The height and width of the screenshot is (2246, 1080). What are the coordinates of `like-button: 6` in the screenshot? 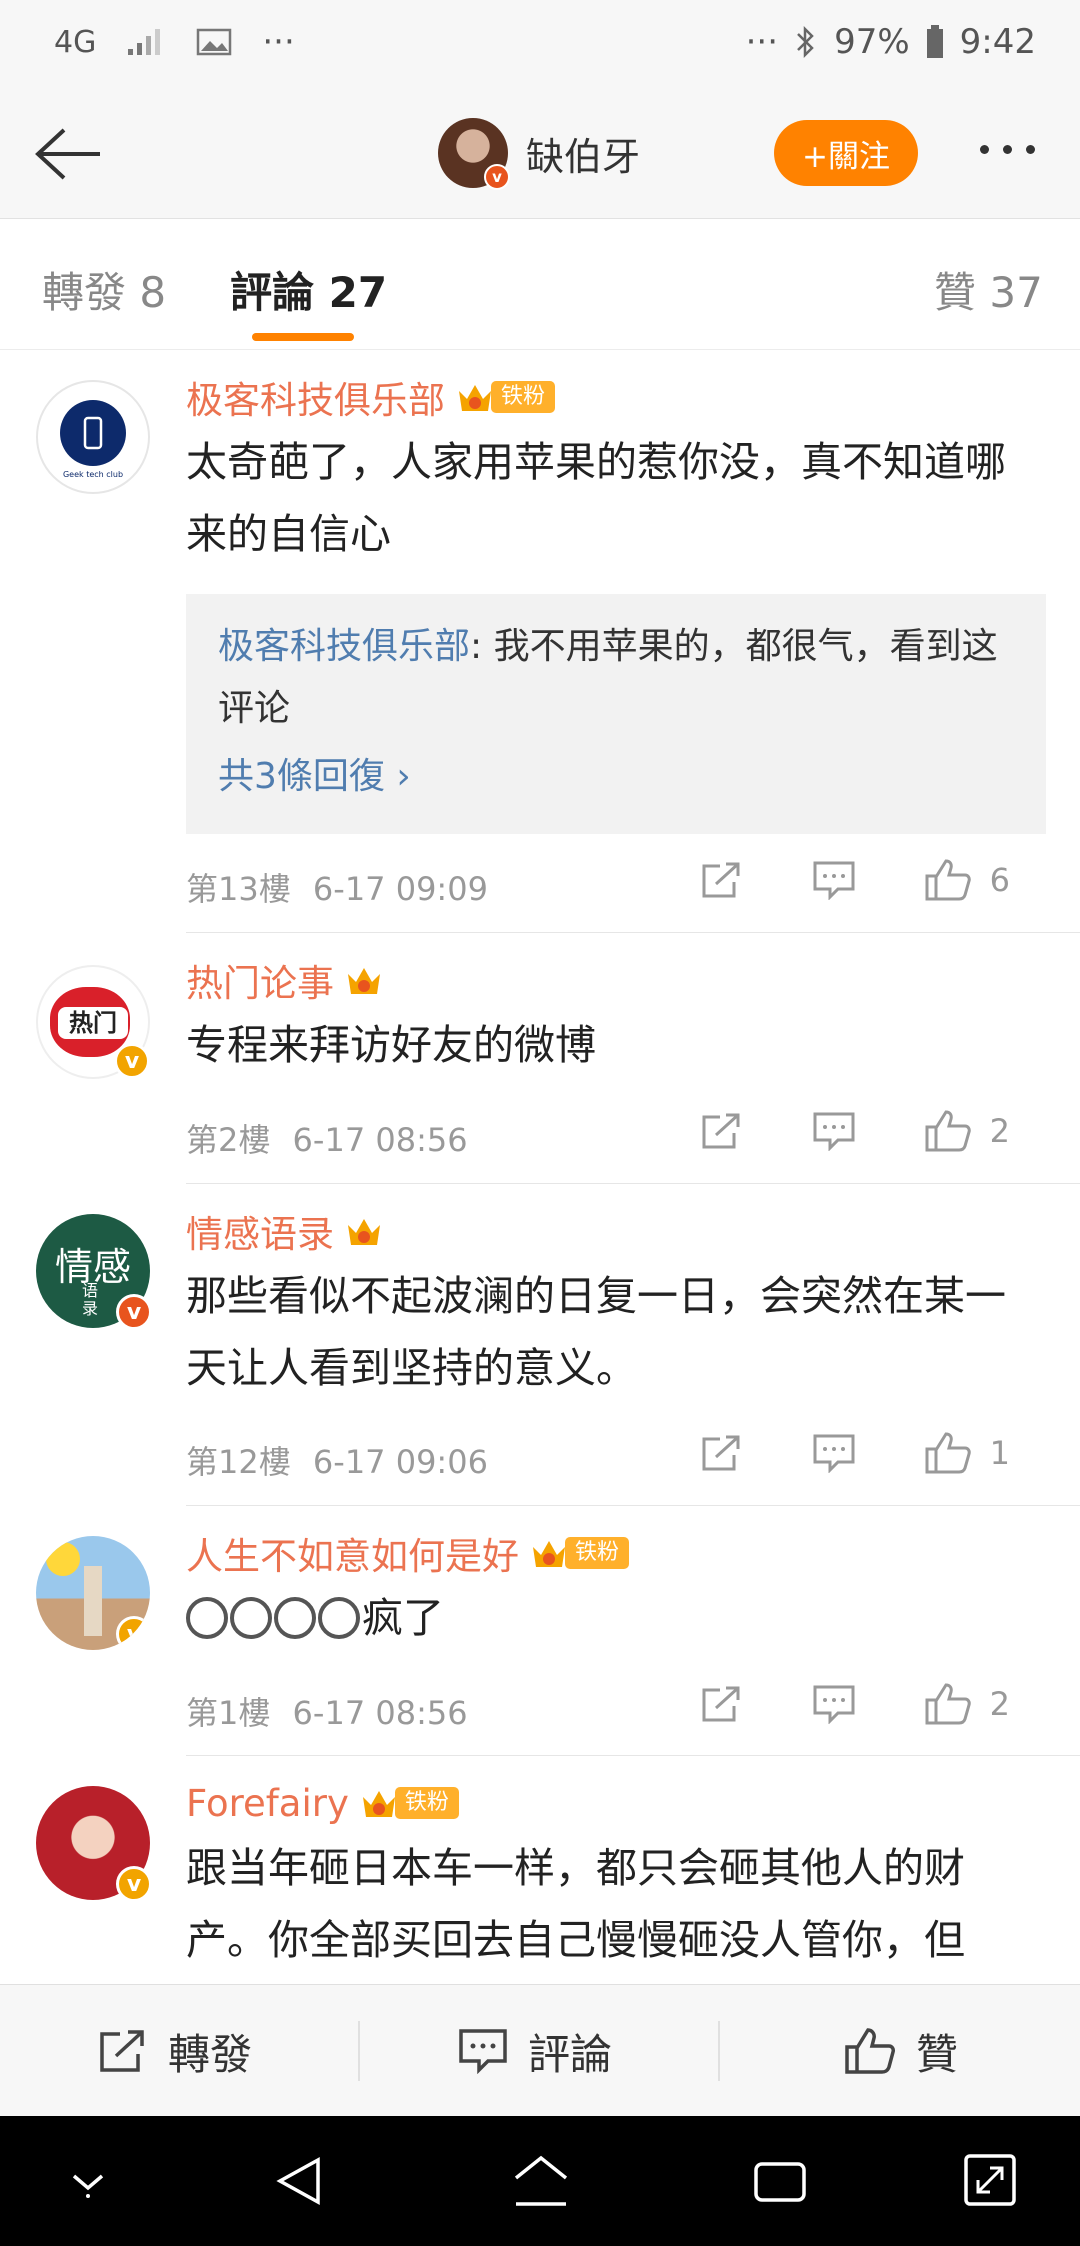 It's located at (967, 880).